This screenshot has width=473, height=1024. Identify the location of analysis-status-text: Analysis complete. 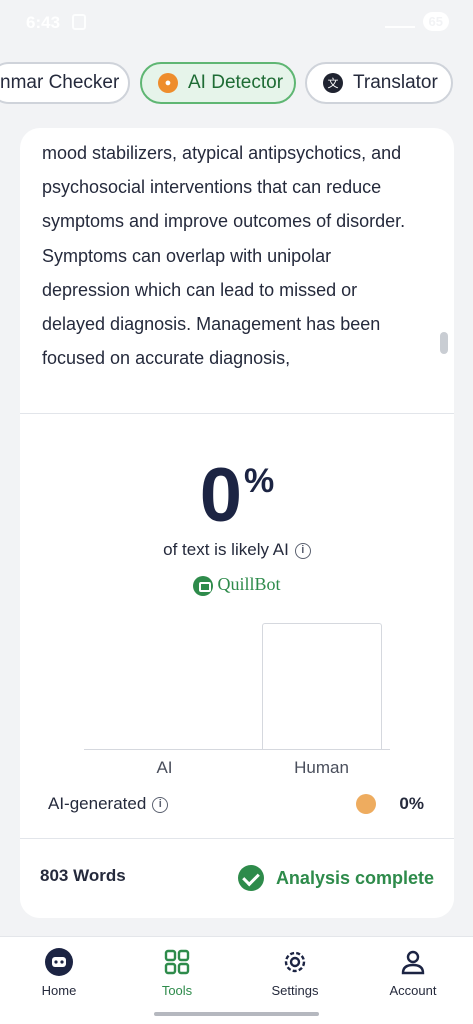
(354, 877).